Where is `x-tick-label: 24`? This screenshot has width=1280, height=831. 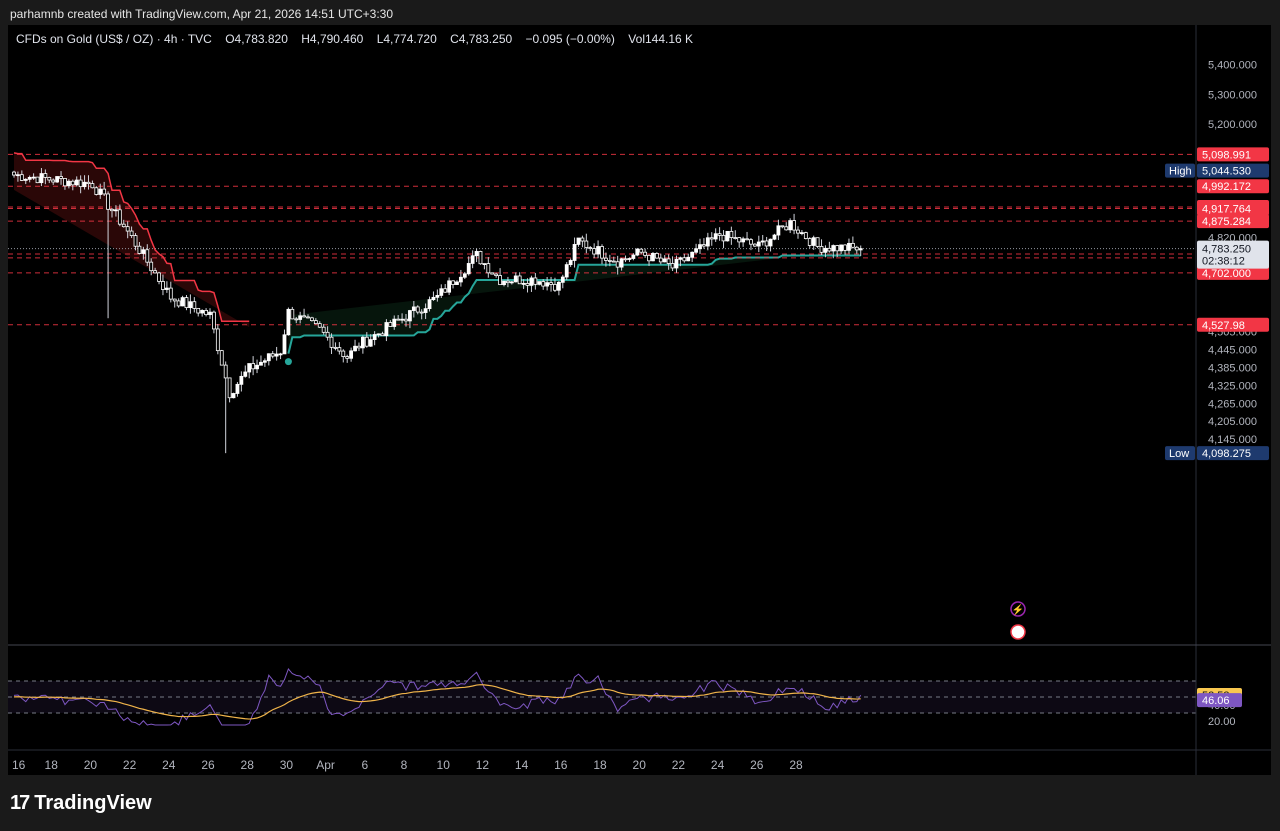
x-tick-label: 24 is located at coordinates (169, 765).